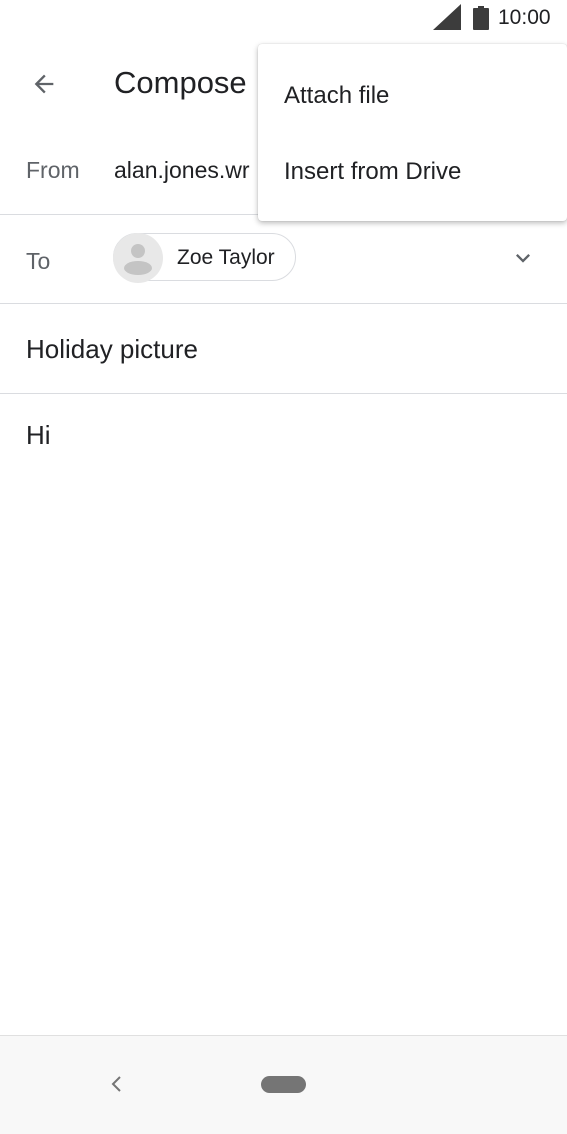 This screenshot has width=567, height=1134. Describe the element at coordinates (524, 17) in the screenshot. I see `status-time: 10:00` at that location.